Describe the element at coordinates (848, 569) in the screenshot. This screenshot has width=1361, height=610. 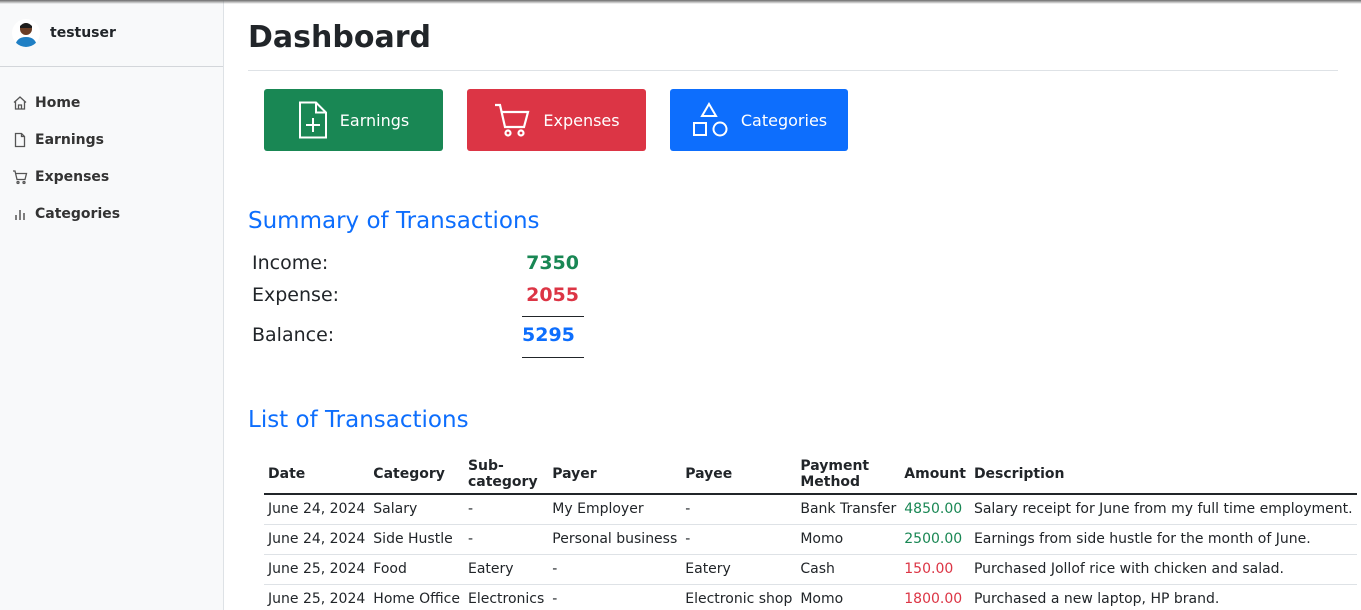
I see `cell-payment-method: Cash` at that location.